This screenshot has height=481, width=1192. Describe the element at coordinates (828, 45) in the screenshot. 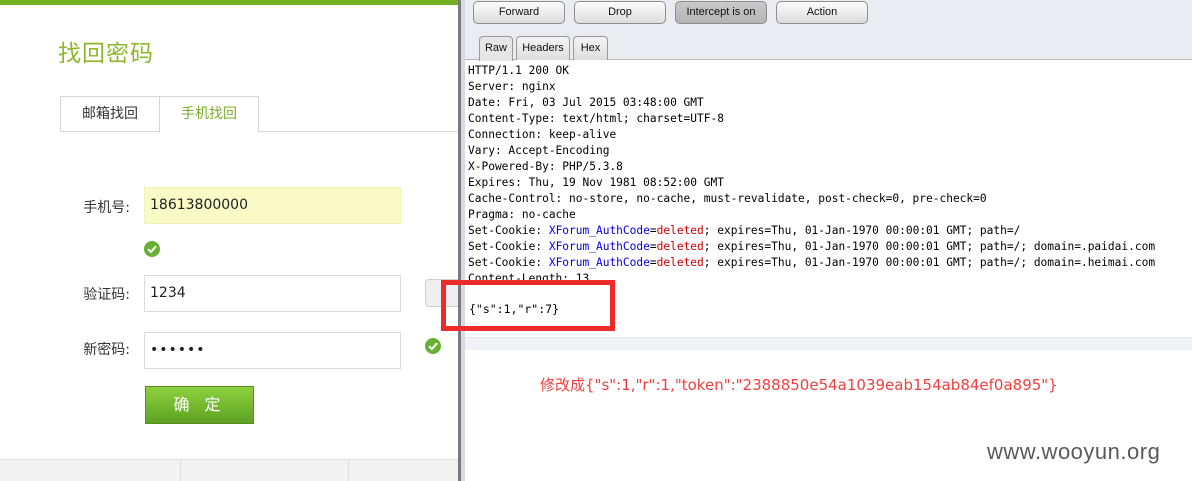

I see `message-view-tabs: Raw Headers Hex` at that location.